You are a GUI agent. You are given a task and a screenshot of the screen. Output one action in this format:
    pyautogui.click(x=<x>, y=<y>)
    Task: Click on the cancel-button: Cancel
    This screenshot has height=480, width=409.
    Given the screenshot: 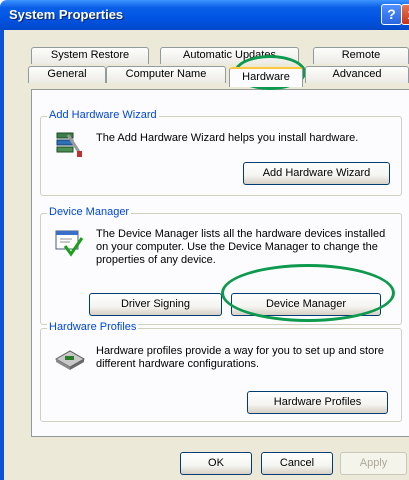 What is the action you would take?
    pyautogui.click(x=297, y=463)
    